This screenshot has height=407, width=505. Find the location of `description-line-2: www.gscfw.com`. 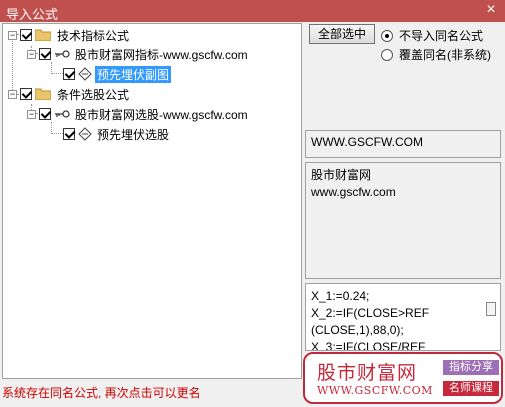

description-line-2: www.gscfw.com is located at coordinates (353, 192).